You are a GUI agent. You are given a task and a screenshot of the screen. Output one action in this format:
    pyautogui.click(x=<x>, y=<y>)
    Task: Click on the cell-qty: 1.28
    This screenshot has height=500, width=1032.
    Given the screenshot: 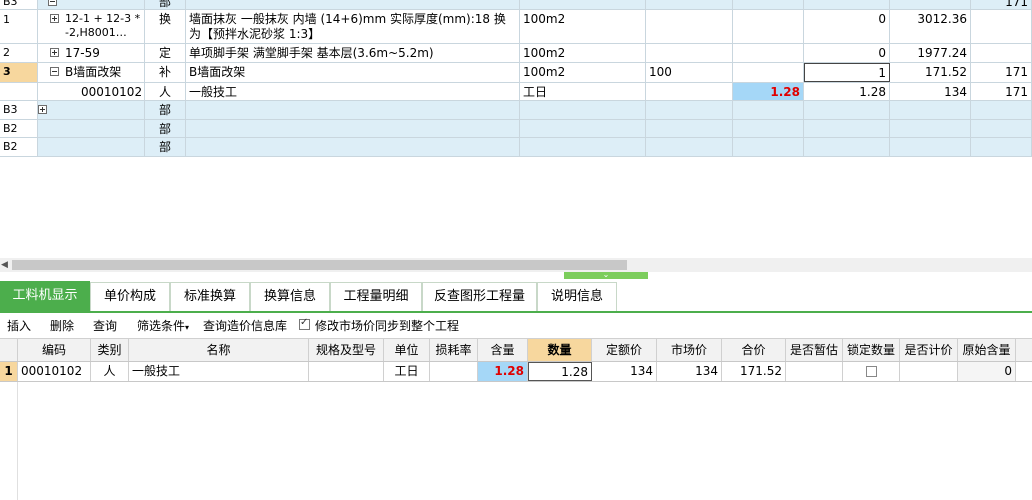 What is the action you would take?
    pyautogui.click(x=847, y=91)
    